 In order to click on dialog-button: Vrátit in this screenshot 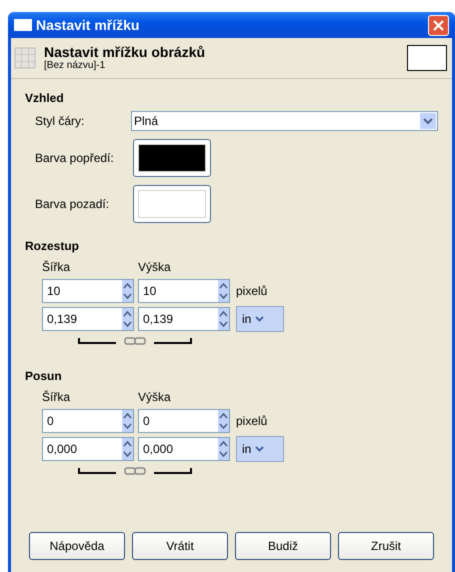, I will do `click(180, 546)`.